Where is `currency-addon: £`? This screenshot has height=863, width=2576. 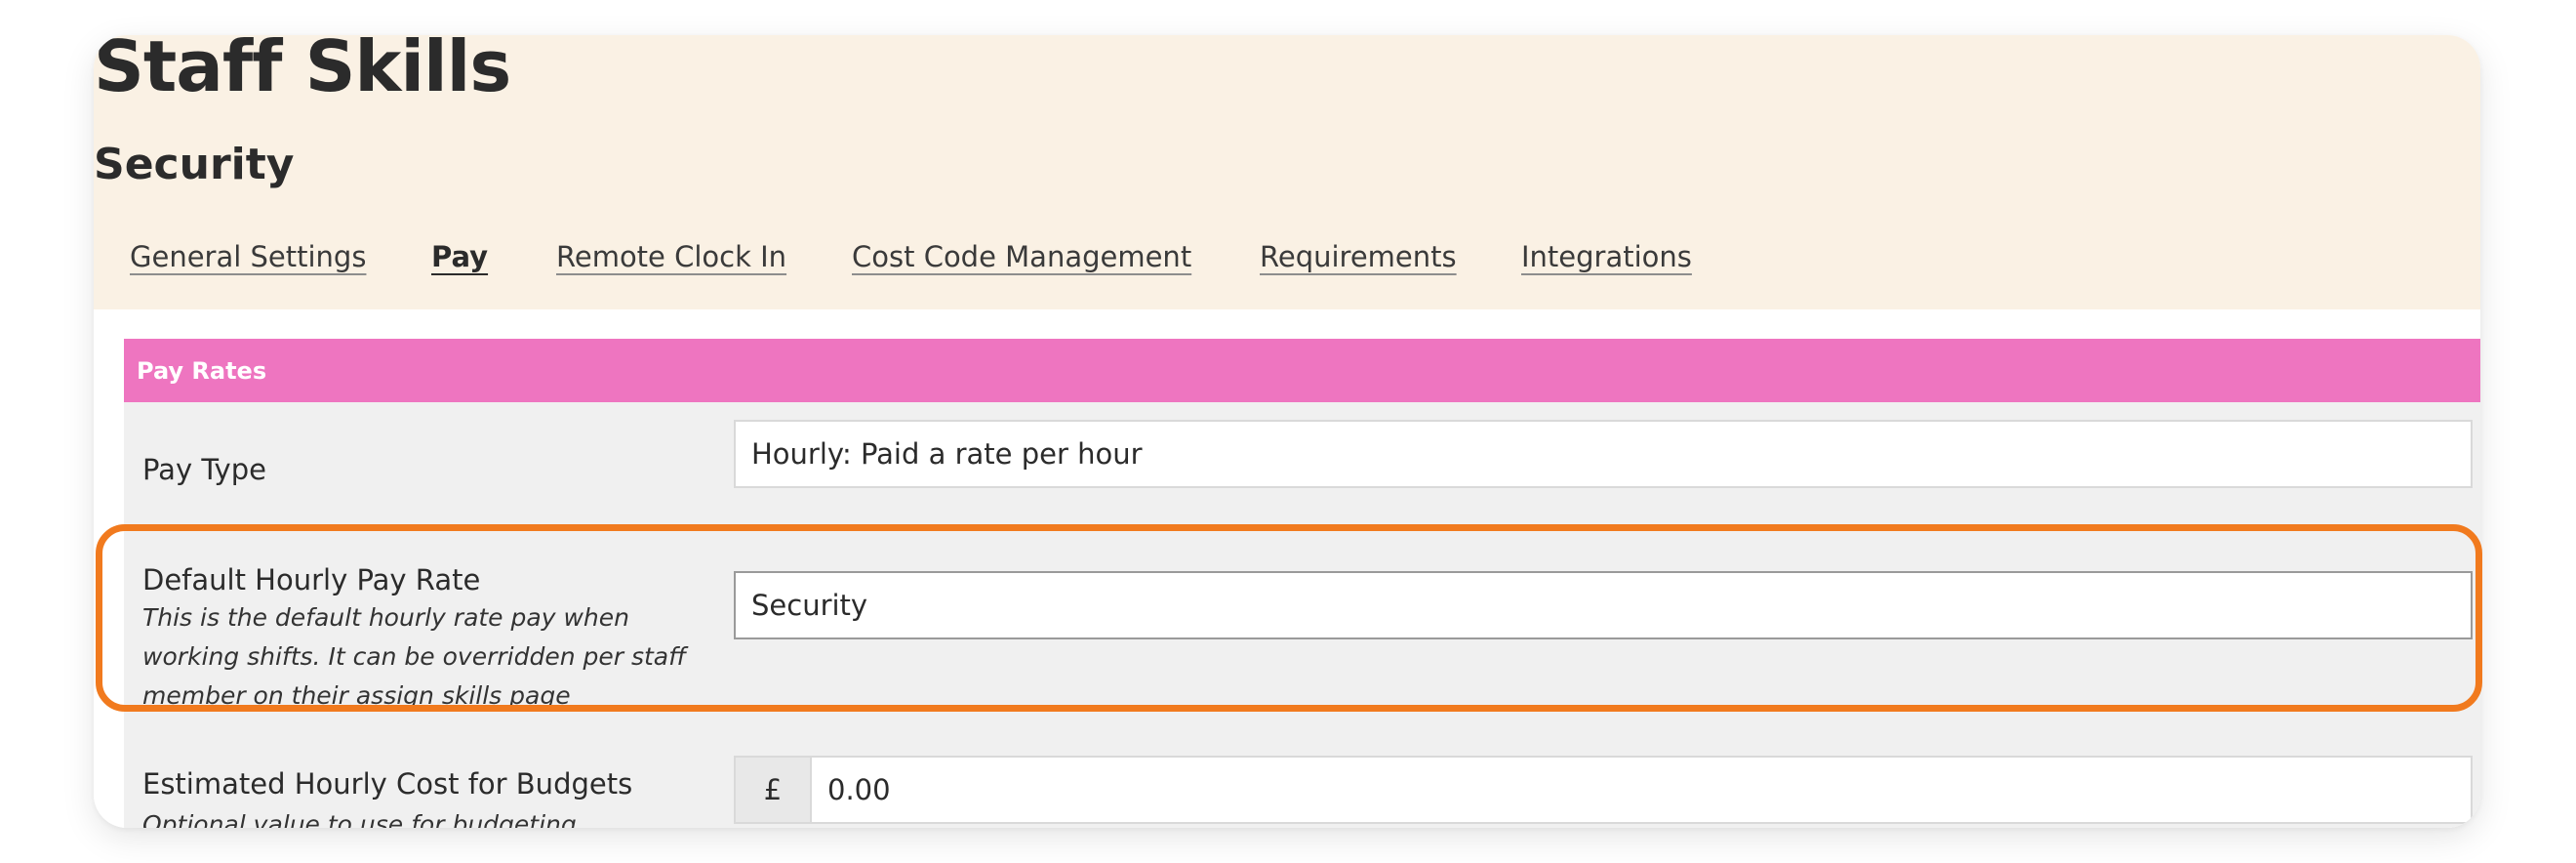 currency-addon: £ is located at coordinates (773, 790).